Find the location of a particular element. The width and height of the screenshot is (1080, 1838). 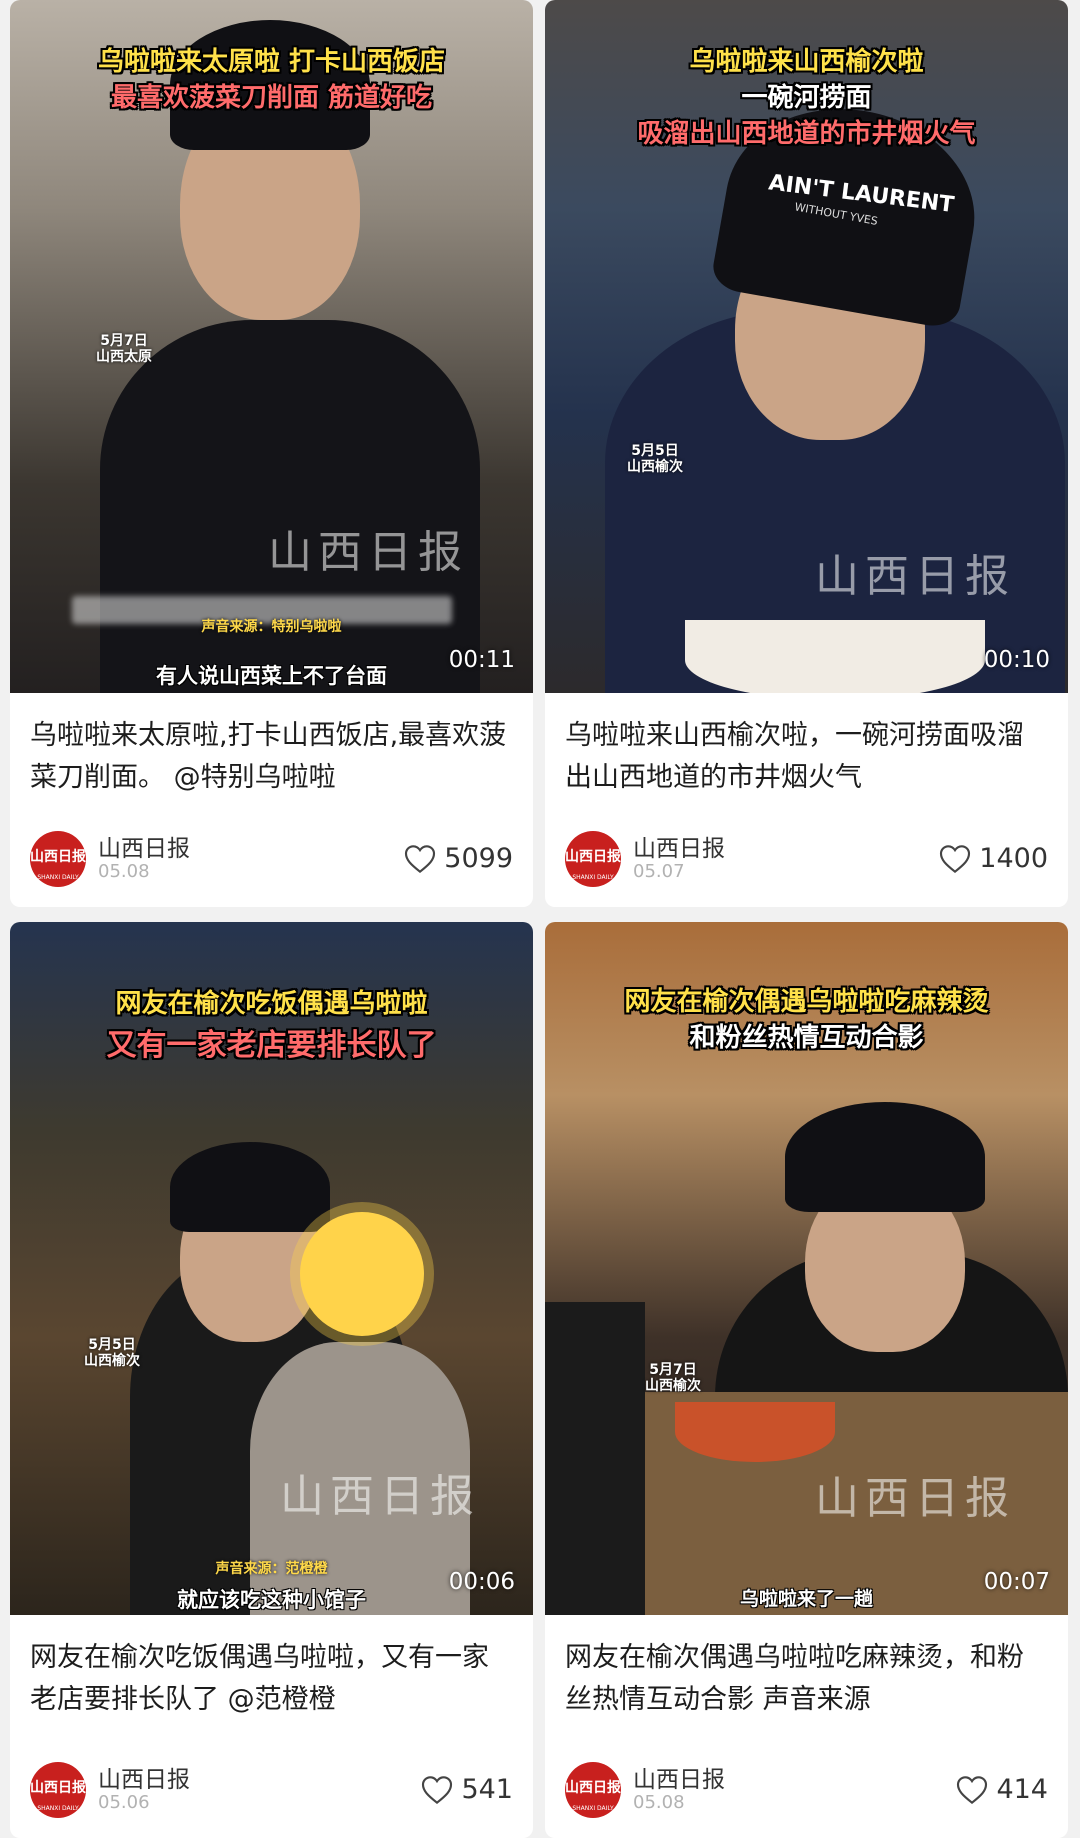

overlay-title-line1: 网友在榆次吃饭偶遇乌啦啦 is located at coordinates (271, 1004).